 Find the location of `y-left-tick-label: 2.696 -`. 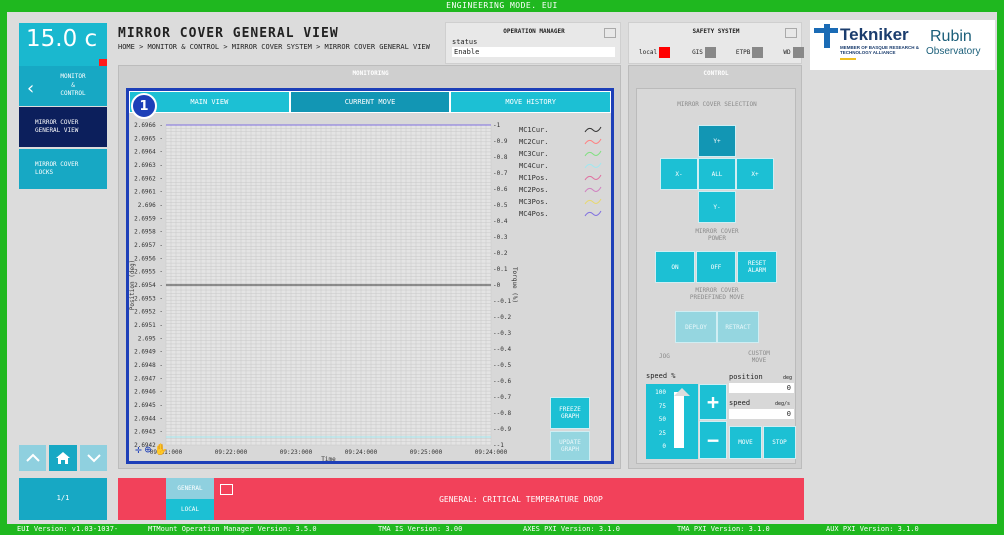

y-left-tick-label: 2.696 - is located at coordinates (150, 205).